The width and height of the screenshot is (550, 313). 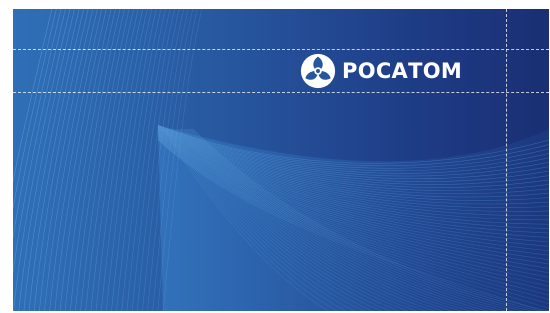 What do you see at coordinates (506, 160) in the screenshot?
I see `guide-line-right` at bounding box center [506, 160].